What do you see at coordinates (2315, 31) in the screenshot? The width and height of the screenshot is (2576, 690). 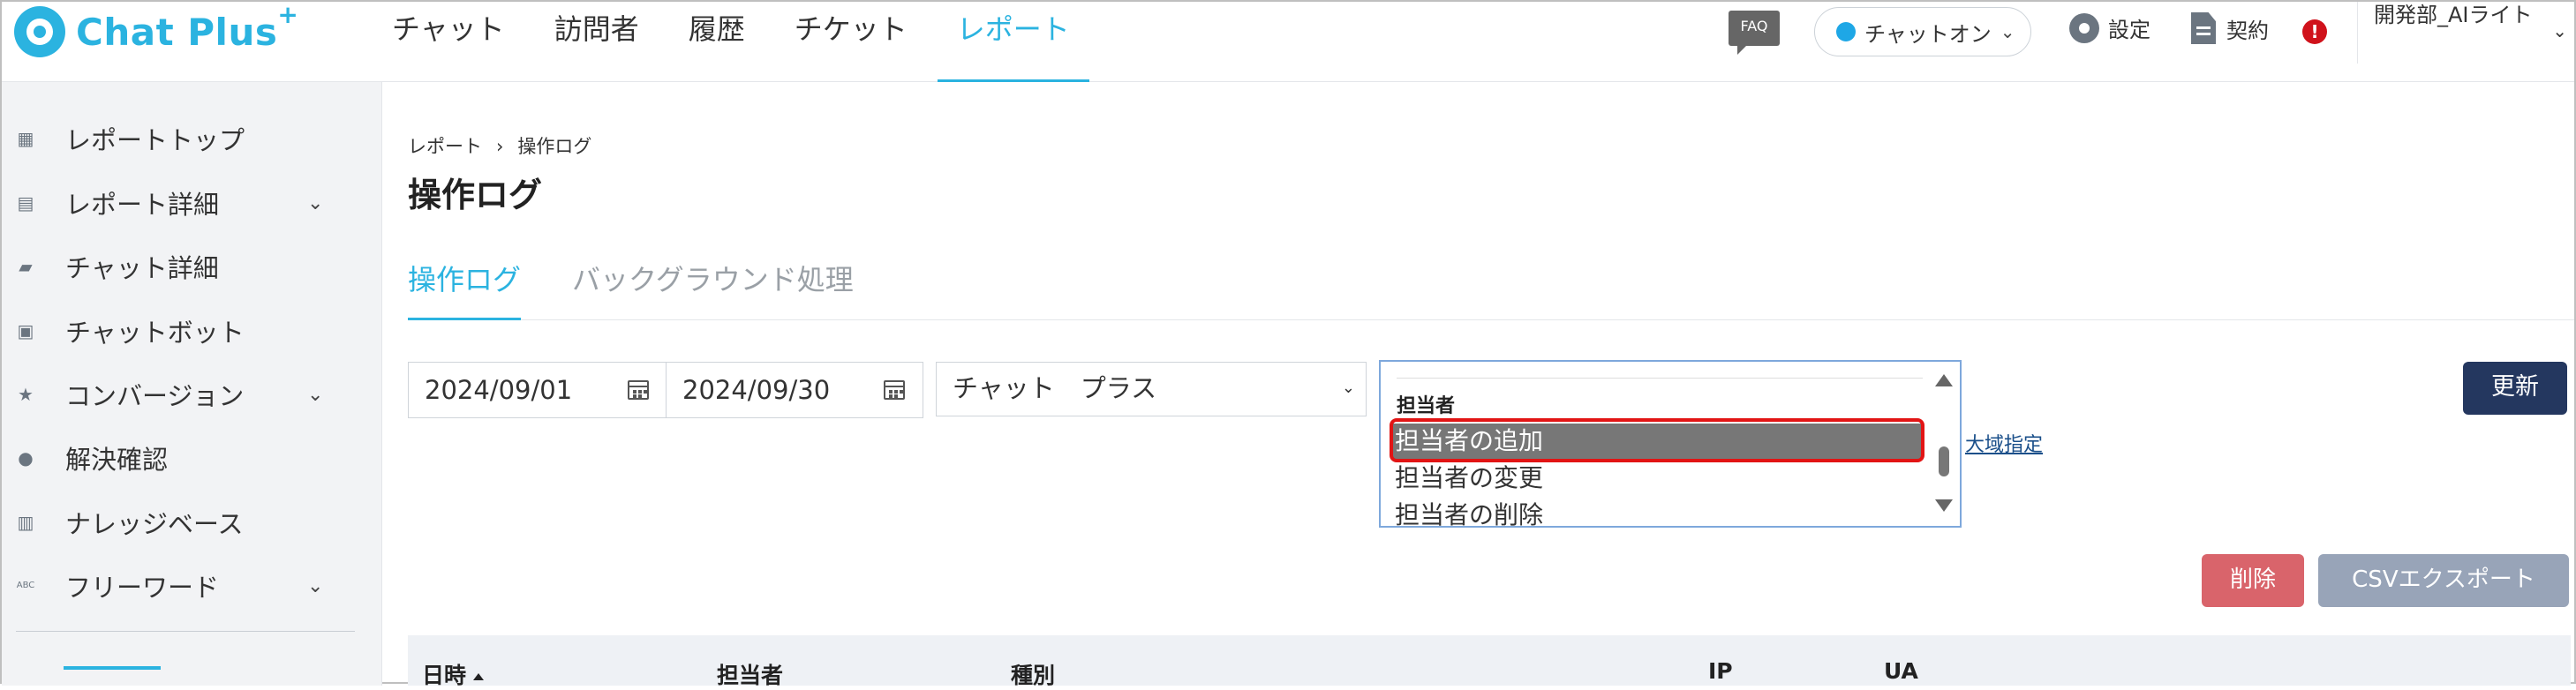 I see `alert-icon: !` at bounding box center [2315, 31].